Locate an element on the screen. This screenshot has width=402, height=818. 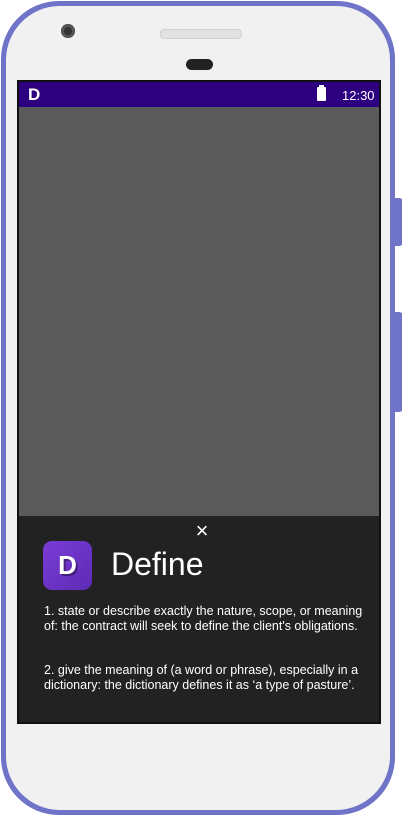
status-time: 12:30 is located at coordinates (358, 95).